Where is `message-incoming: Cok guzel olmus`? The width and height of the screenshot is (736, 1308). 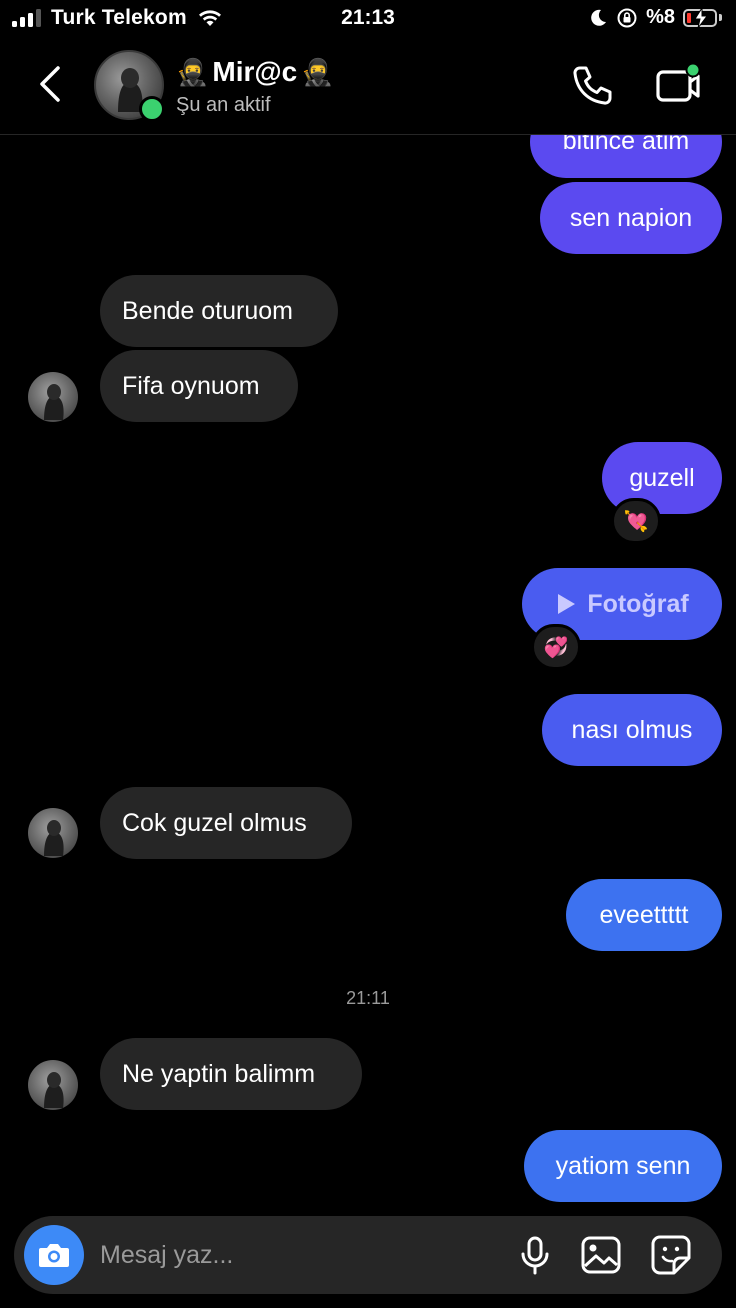 message-incoming: Cok guzel olmus is located at coordinates (226, 823).